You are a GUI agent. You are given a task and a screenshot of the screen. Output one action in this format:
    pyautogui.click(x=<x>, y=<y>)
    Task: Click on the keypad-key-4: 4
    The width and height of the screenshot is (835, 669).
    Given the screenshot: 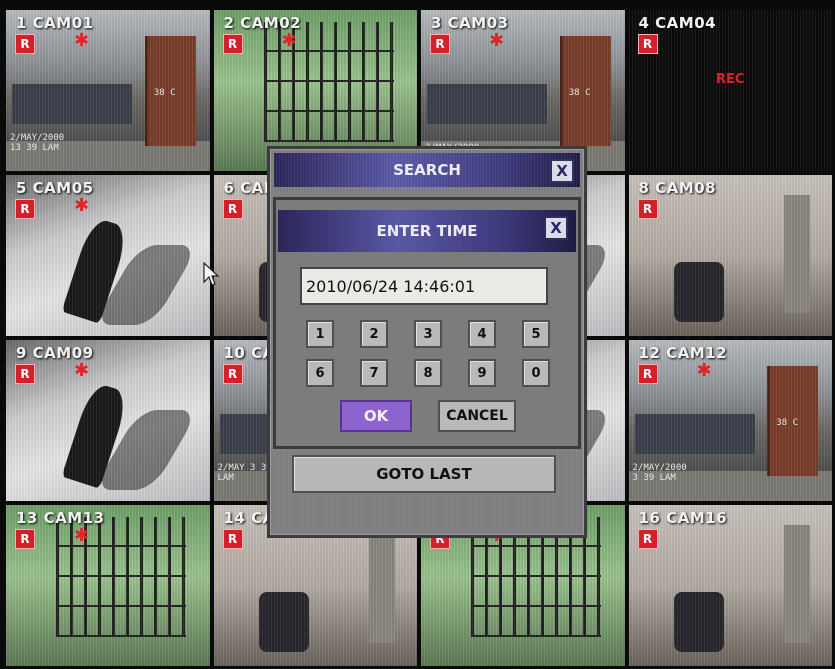 What is the action you would take?
    pyautogui.click(x=482, y=334)
    